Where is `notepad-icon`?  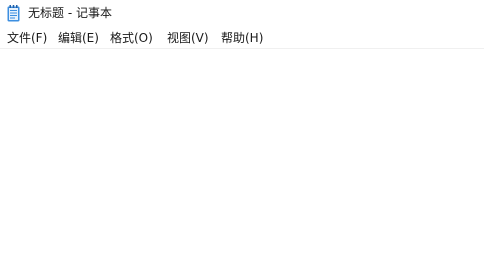
notepad-icon is located at coordinates (13, 13).